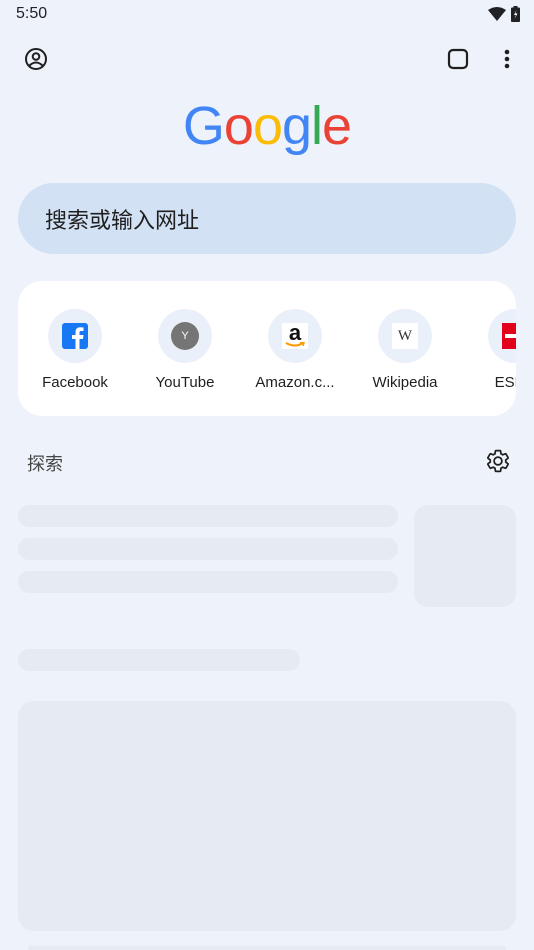 The image size is (534, 950). Describe the element at coordinates (515, 14) in the screenshot. I see `battery-icon` at that location.